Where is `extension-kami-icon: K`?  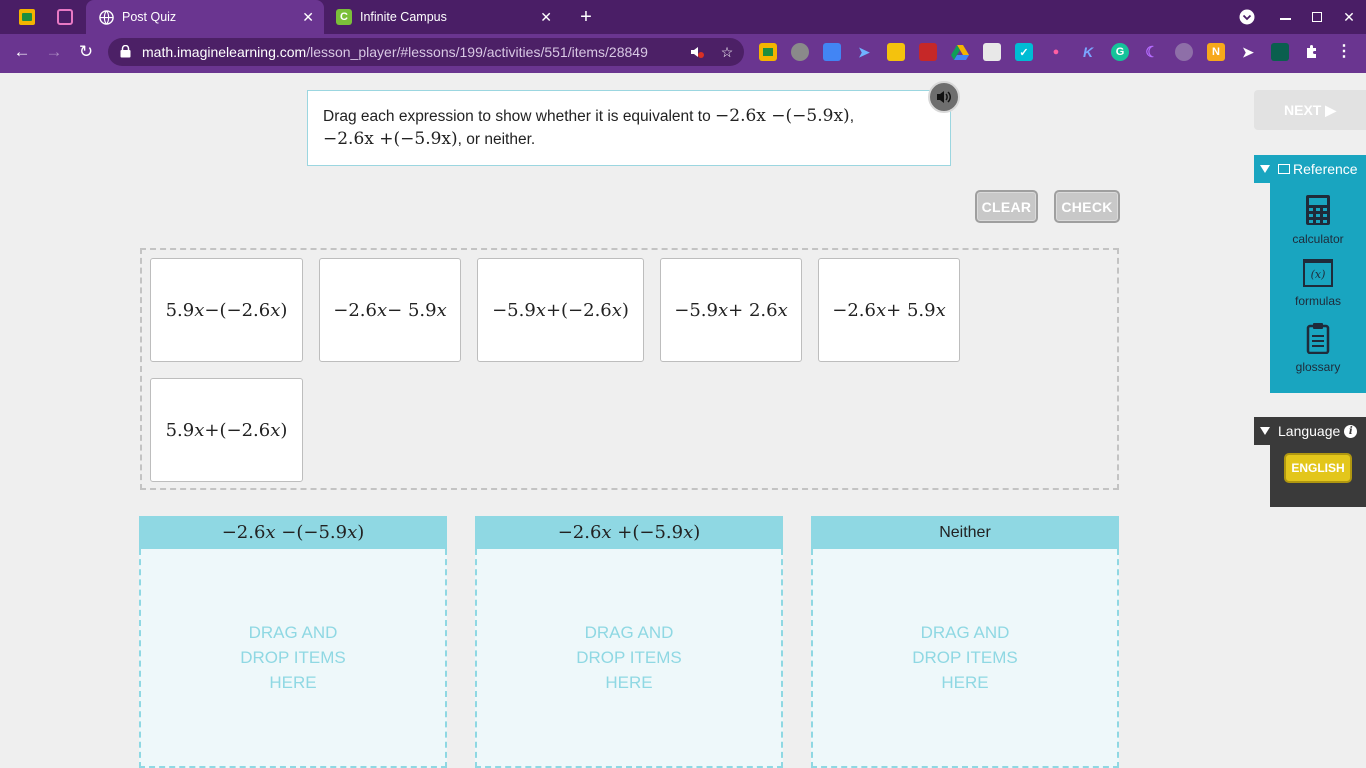 extension-kami-icon: K is located at coordinates (1088, 52).